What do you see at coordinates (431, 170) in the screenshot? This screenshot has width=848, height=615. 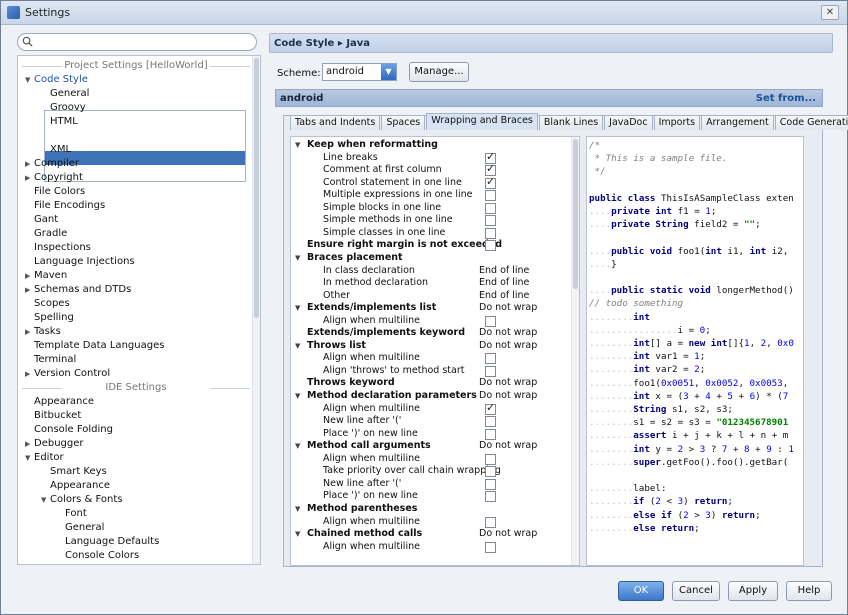 I see `option-comment-at-first-column: Comment at first column` at bounding box center [431, 170].